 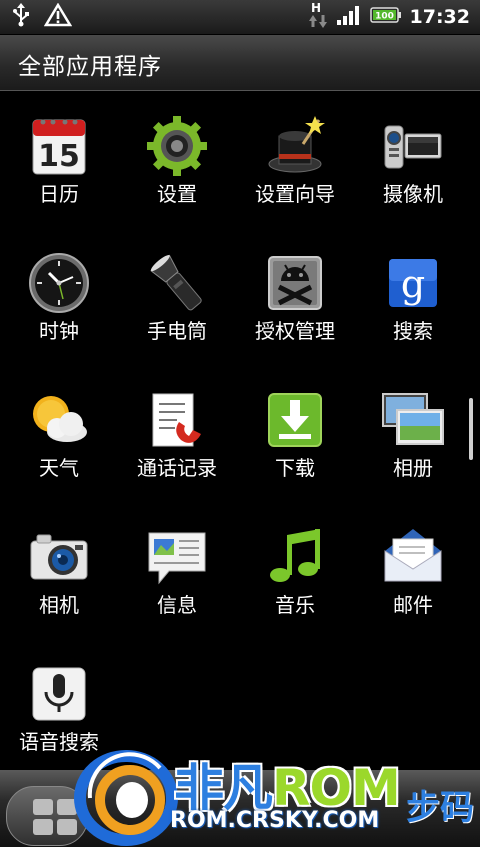 I want to click on app-setup-wizard: 设置向导, so click(x=295, y=152).